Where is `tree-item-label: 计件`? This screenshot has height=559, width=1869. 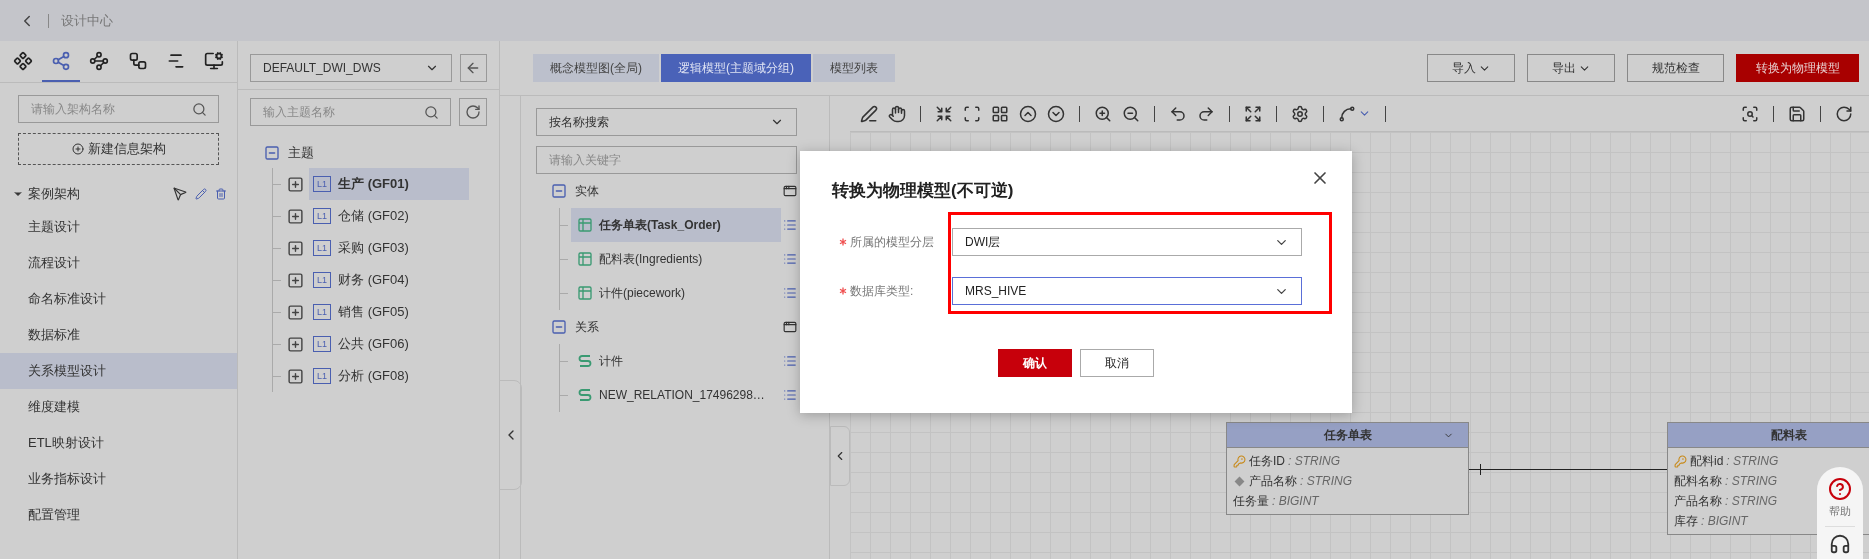
tree-item-label: 计件 is located at coordinates (611, 361).